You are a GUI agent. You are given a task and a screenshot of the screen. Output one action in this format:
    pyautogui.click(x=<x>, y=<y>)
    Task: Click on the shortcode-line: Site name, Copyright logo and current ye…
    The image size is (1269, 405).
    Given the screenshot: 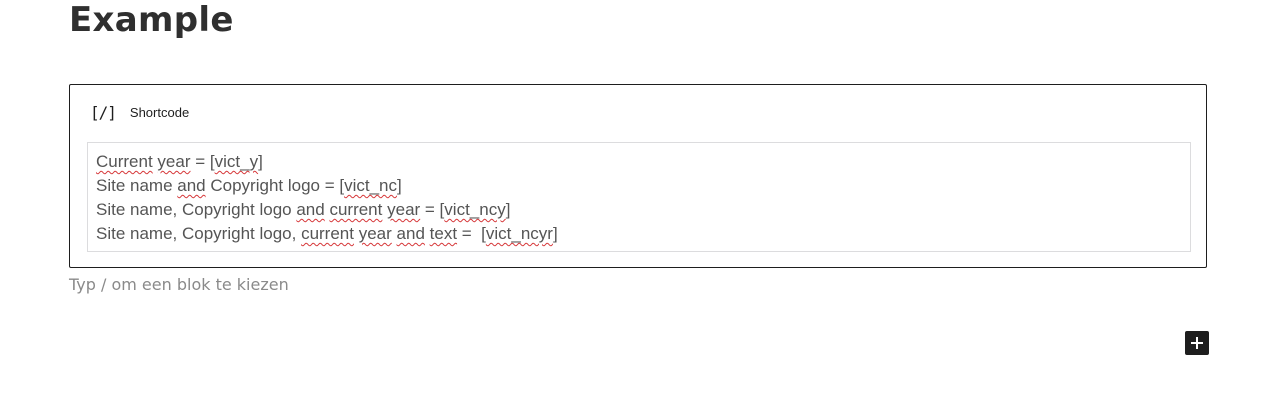 What is the action you would take?
    pyautogui.click(x=639, y=210)
    